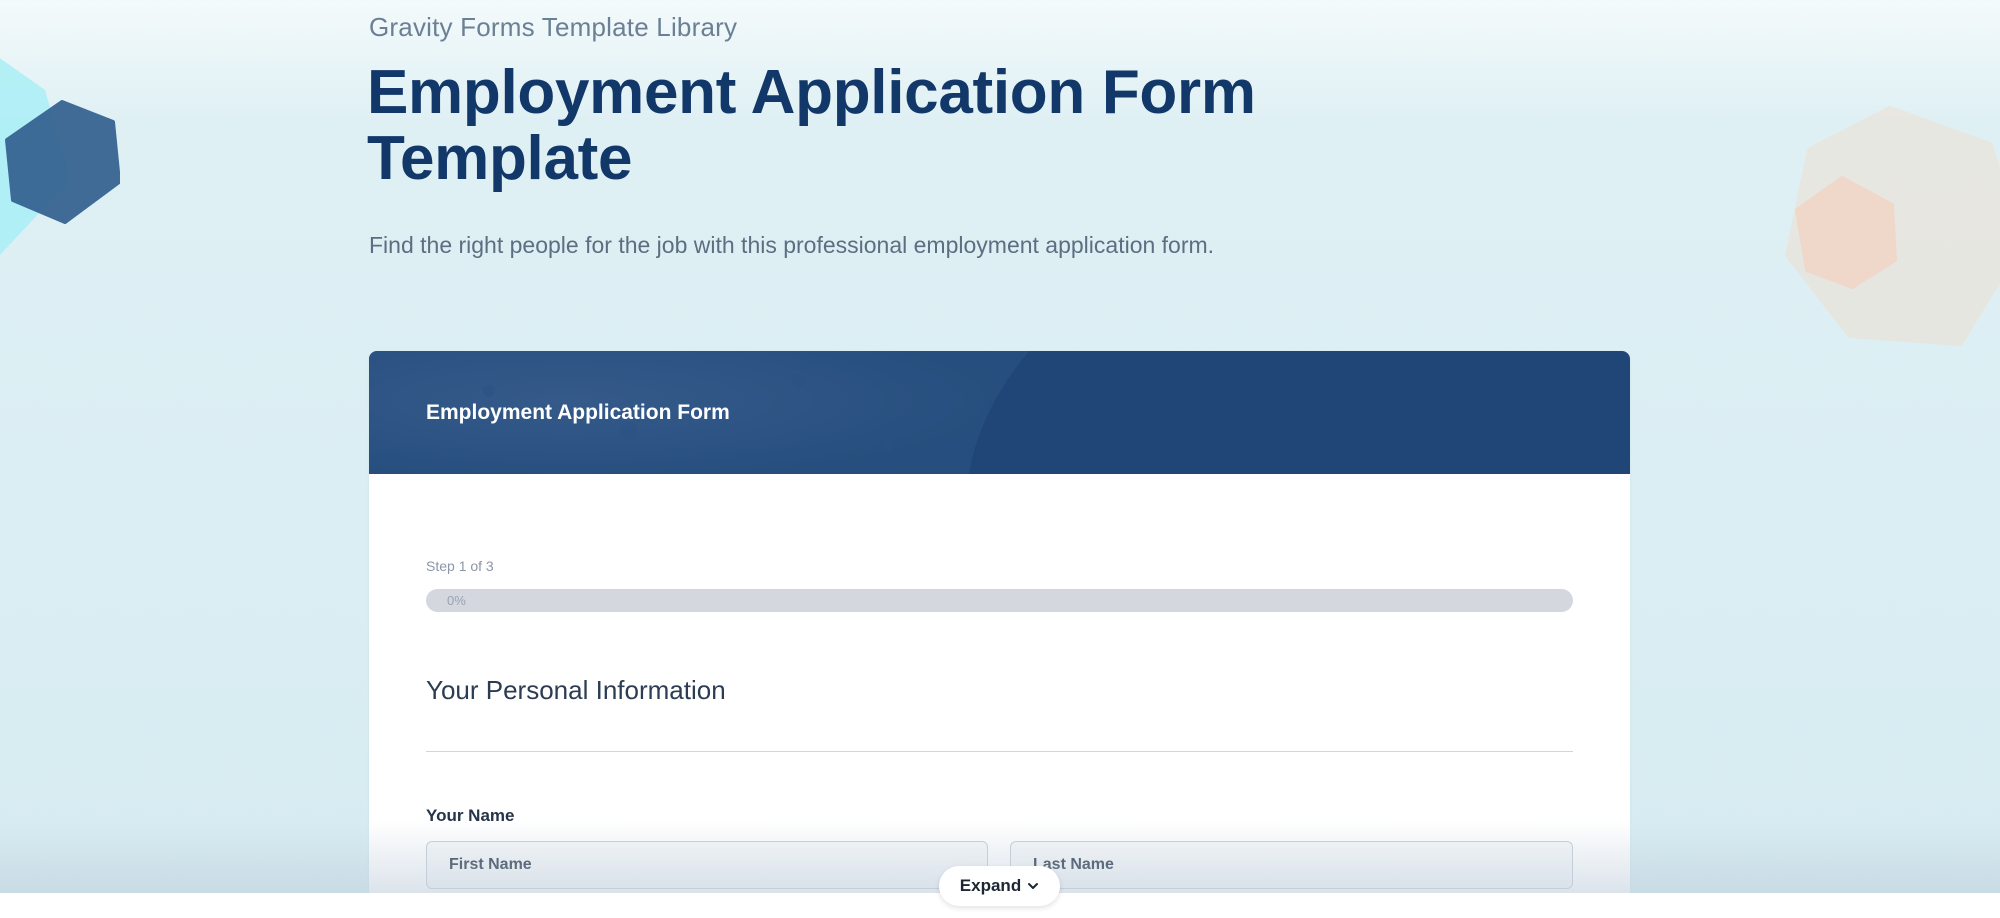  I want to click on progress-bar: 0%, so click(999, 600).